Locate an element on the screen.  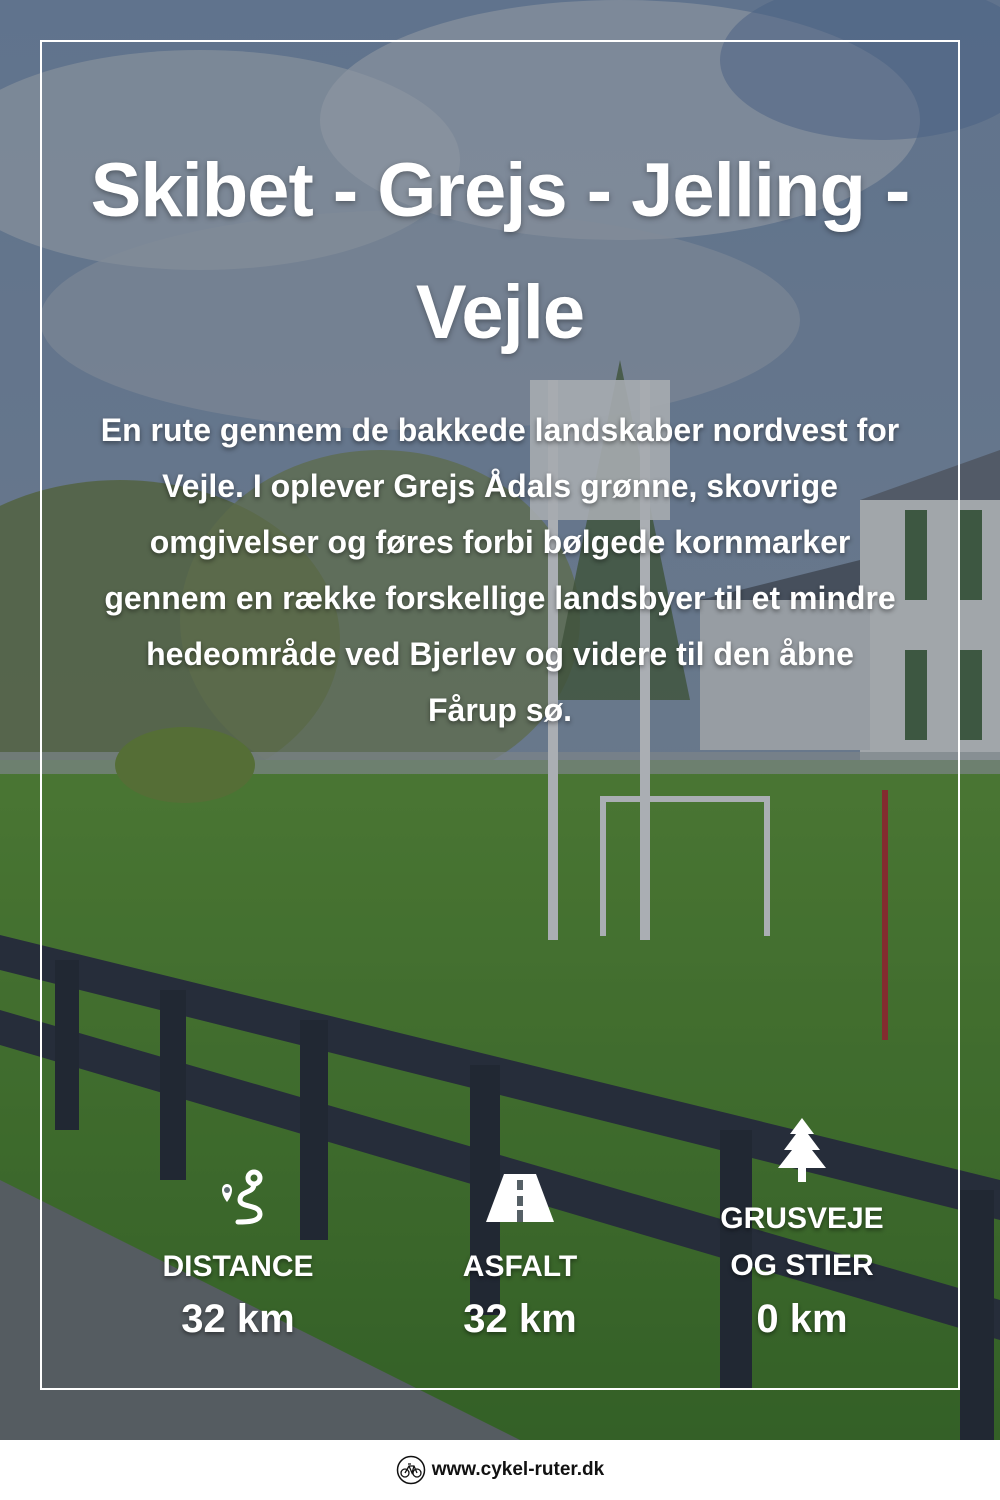
stat-gravel-label-line2: OG STIER is located at coordinates (802, 1265).